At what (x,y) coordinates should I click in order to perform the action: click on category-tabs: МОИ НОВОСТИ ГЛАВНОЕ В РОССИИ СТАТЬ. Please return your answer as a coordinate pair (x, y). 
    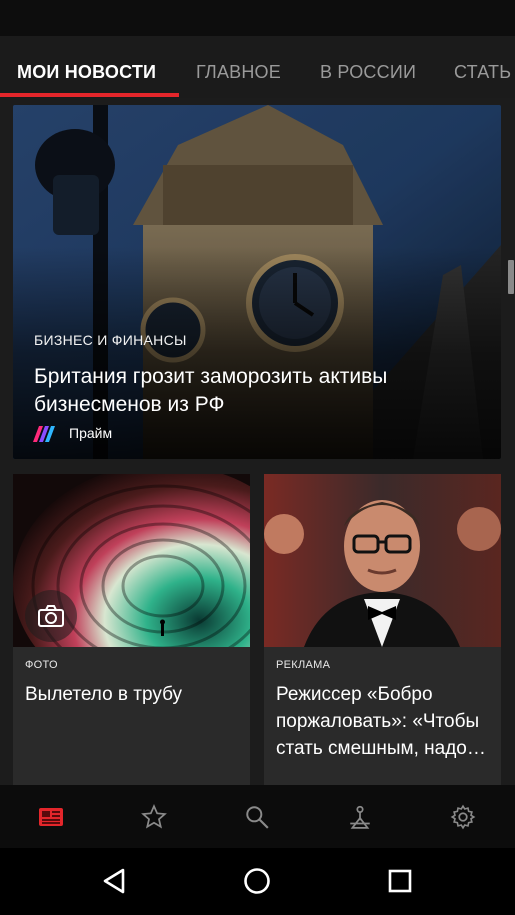
    Looking at the image, I should click on (257, 67).